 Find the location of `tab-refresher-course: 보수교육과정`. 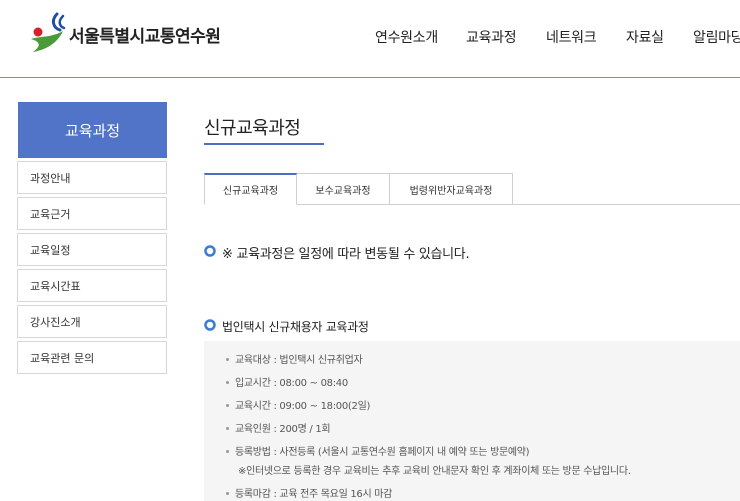

tab-refresher-course: 보수교육과정 is located at coordinates (343, 189).